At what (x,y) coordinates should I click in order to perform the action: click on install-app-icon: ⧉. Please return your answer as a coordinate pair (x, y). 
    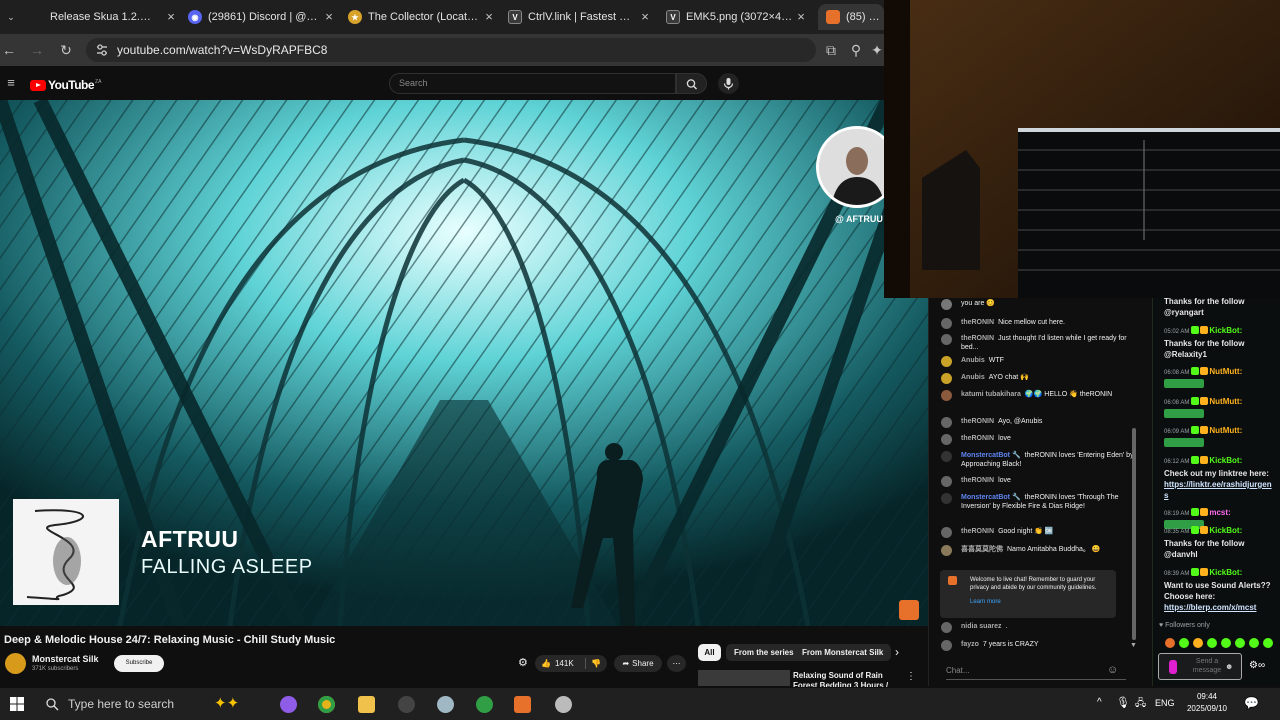
    Looking at the image, I should click on (831, 50).